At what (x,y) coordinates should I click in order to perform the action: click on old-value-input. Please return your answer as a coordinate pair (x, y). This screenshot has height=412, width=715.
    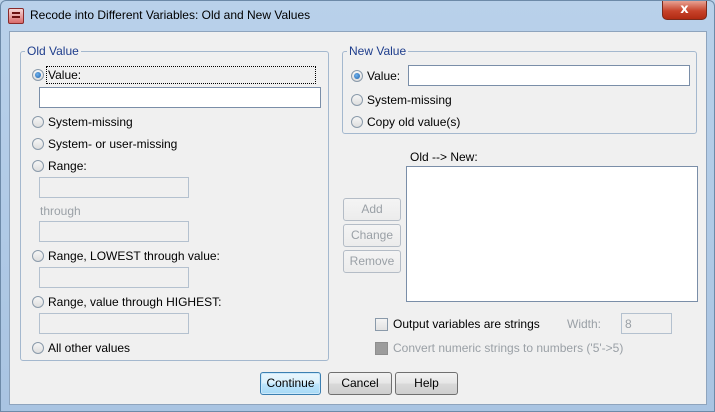
    Looking at the image, I should click on (180, 97).